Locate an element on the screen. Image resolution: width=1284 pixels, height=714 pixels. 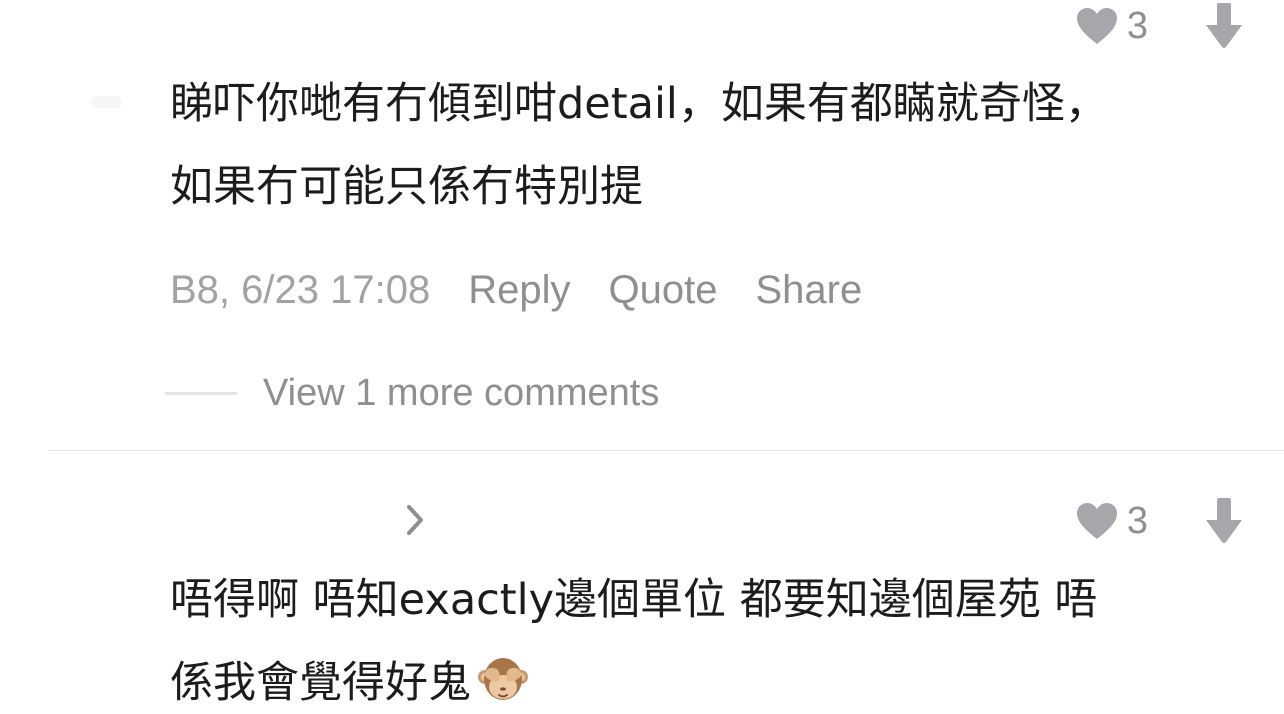
divider-line is located at coordinates (201, 393).